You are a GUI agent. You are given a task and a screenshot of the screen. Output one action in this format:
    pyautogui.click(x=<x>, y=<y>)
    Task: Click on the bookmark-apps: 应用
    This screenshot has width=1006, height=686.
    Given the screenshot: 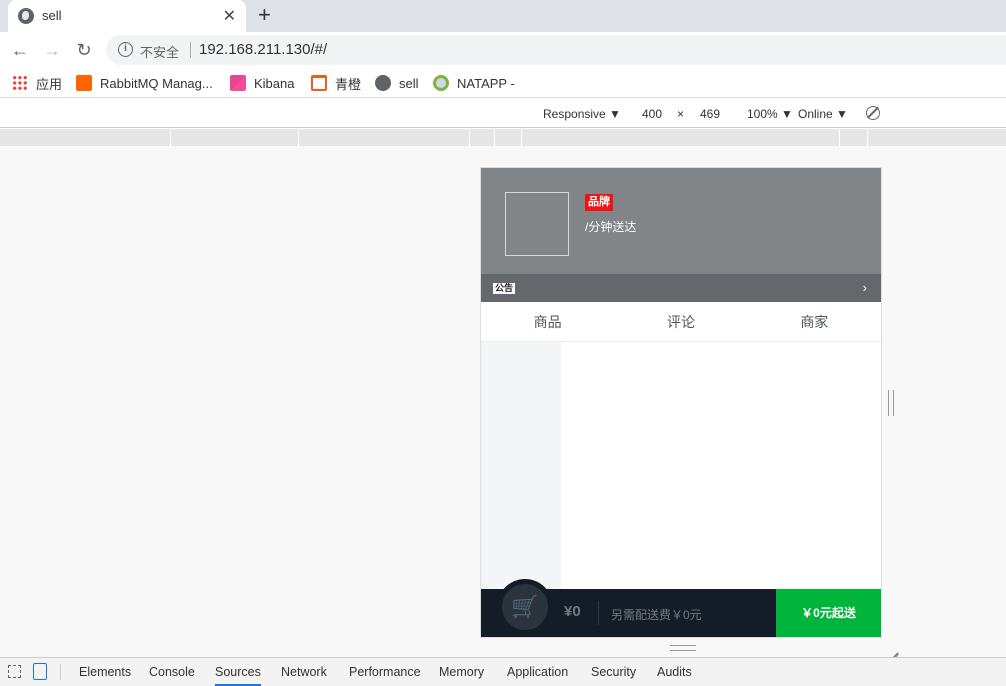 What is the action you would take?
    pyautogui.click(x=37, y=83)
    